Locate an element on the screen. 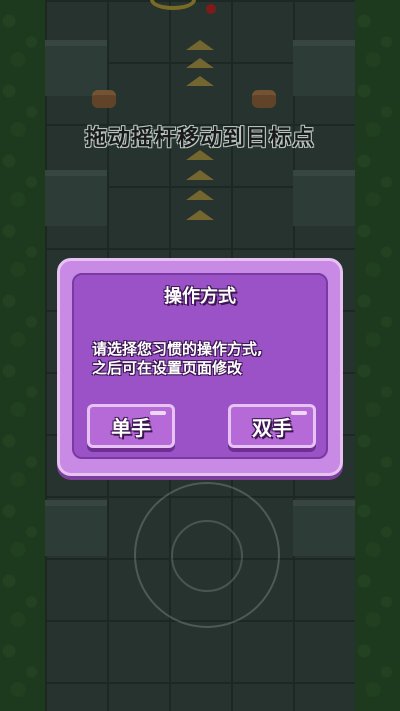  joystick-knob is located at coordinates (207, 556).